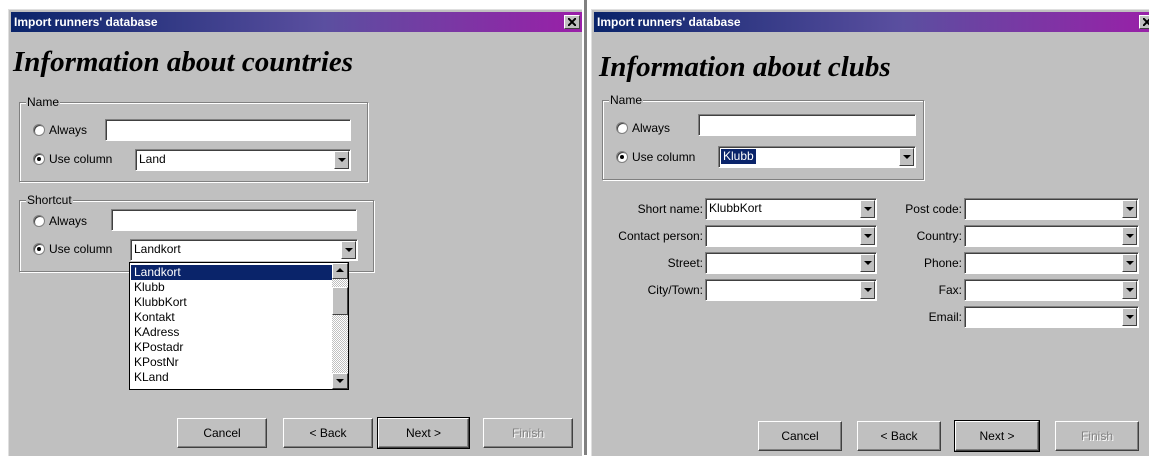  I want to click on post-code-select, so click(1051, 209).